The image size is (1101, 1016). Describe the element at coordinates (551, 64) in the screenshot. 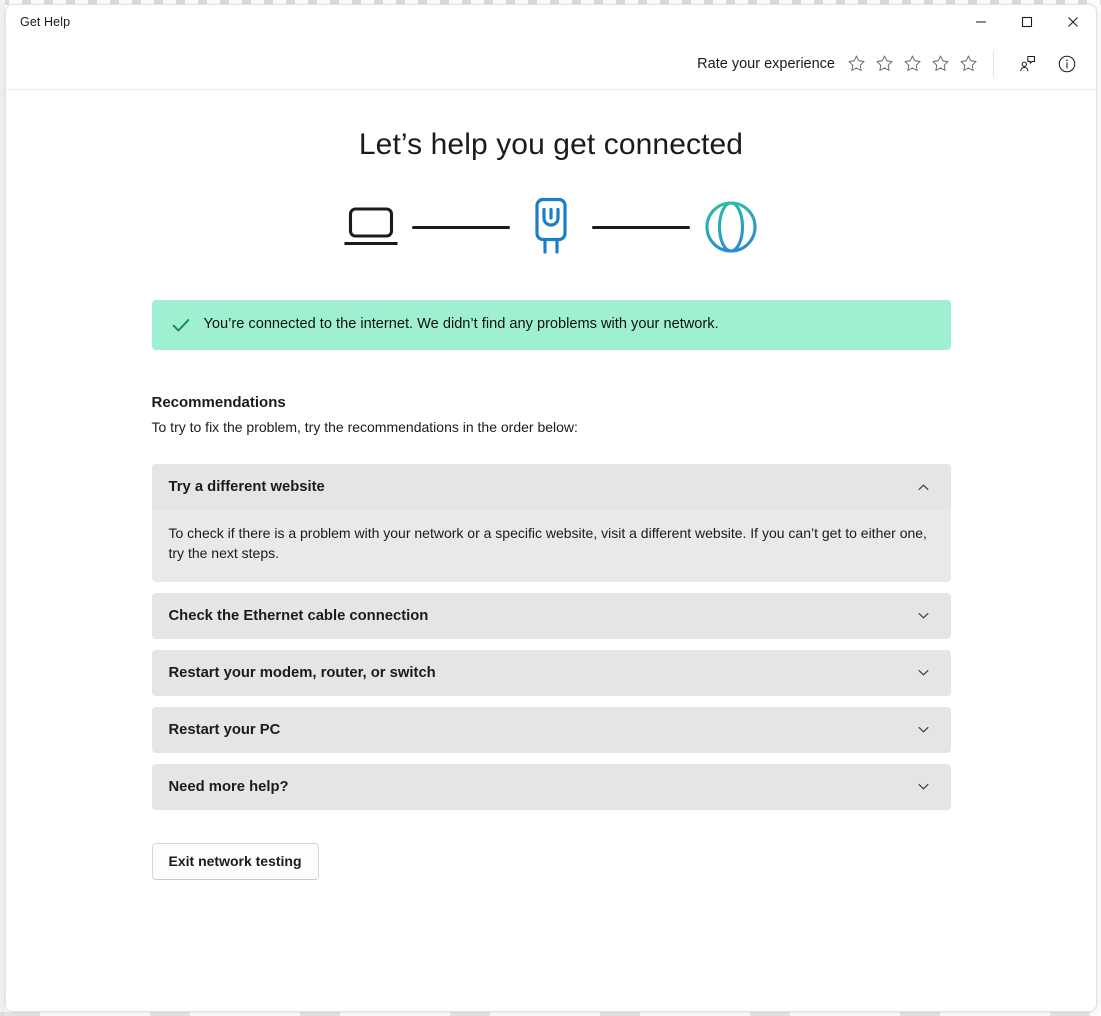

I see `command-bar: Rate your experience` at that location.